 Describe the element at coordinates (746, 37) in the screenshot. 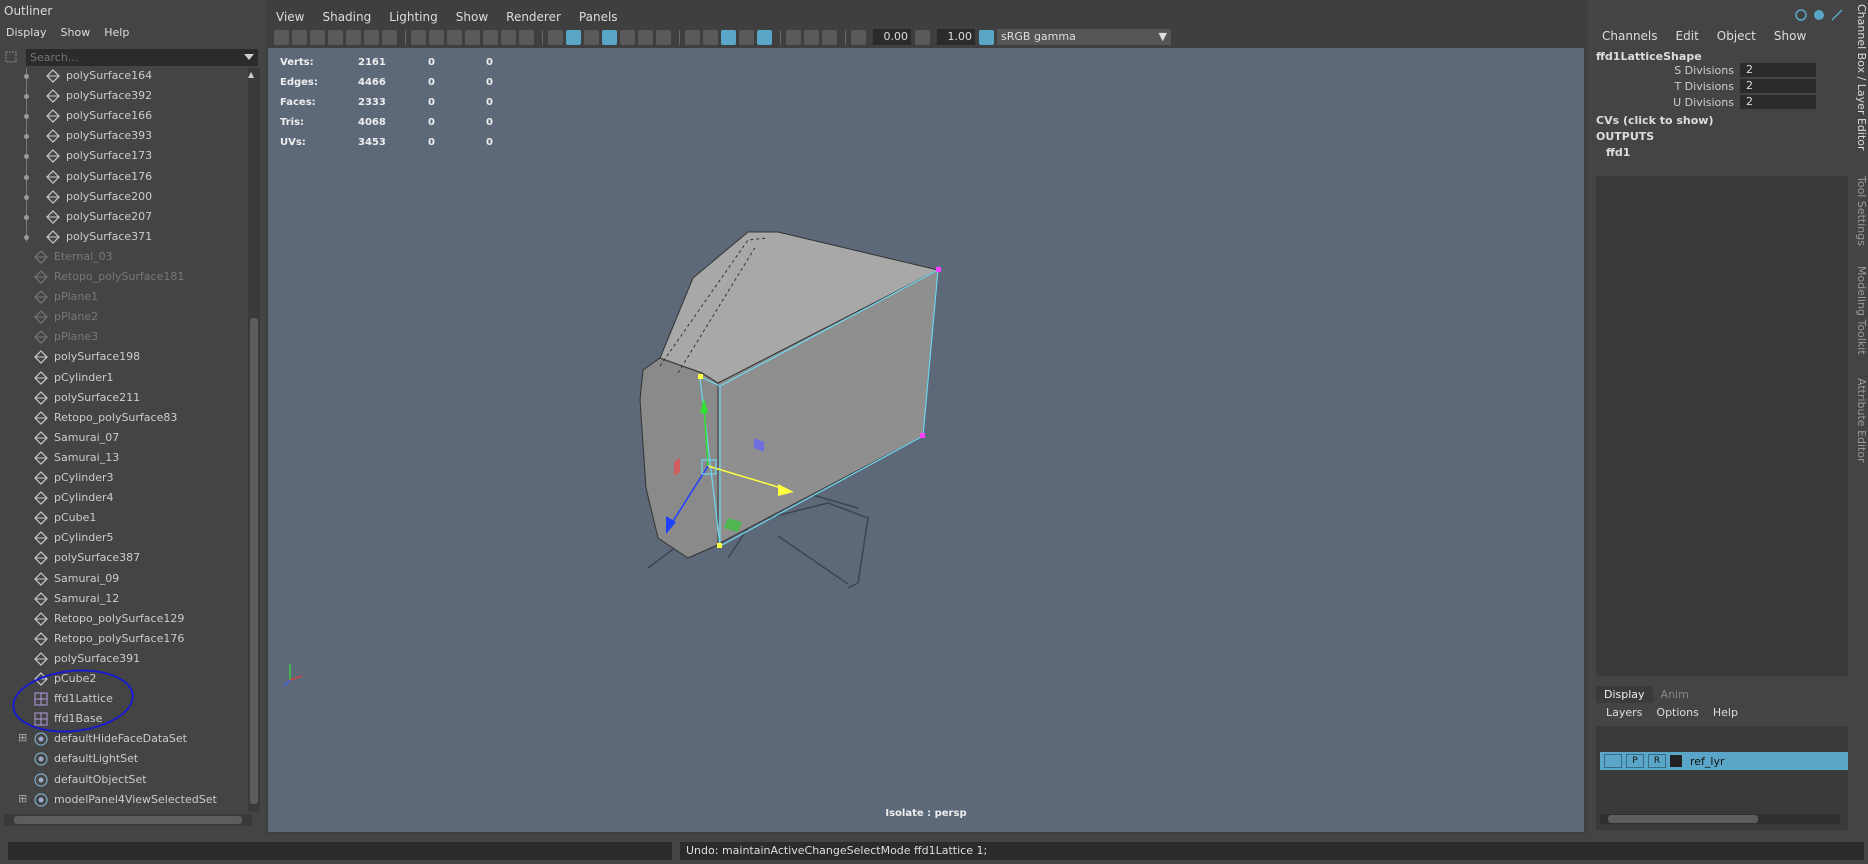

I see `depth-of-field-icon` at that location.